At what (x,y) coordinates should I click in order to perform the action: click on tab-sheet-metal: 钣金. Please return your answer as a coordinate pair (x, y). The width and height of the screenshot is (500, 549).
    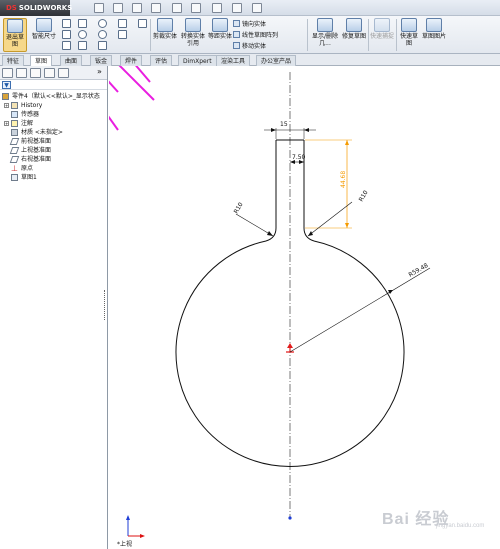
    Looking at the image, I should click on (101, 60).